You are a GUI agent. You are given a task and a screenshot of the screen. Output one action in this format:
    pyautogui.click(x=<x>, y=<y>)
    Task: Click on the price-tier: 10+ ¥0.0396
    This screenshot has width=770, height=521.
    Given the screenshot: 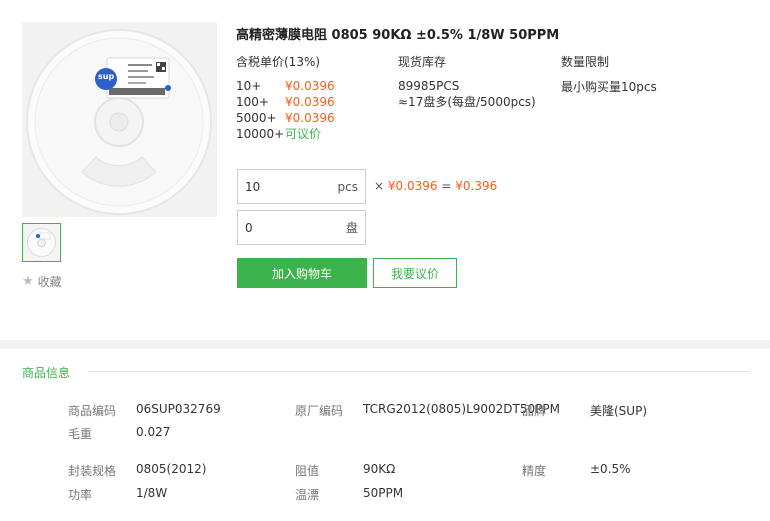 What is the action you would take?
    pyautogui.click(x=285, y=86)
    